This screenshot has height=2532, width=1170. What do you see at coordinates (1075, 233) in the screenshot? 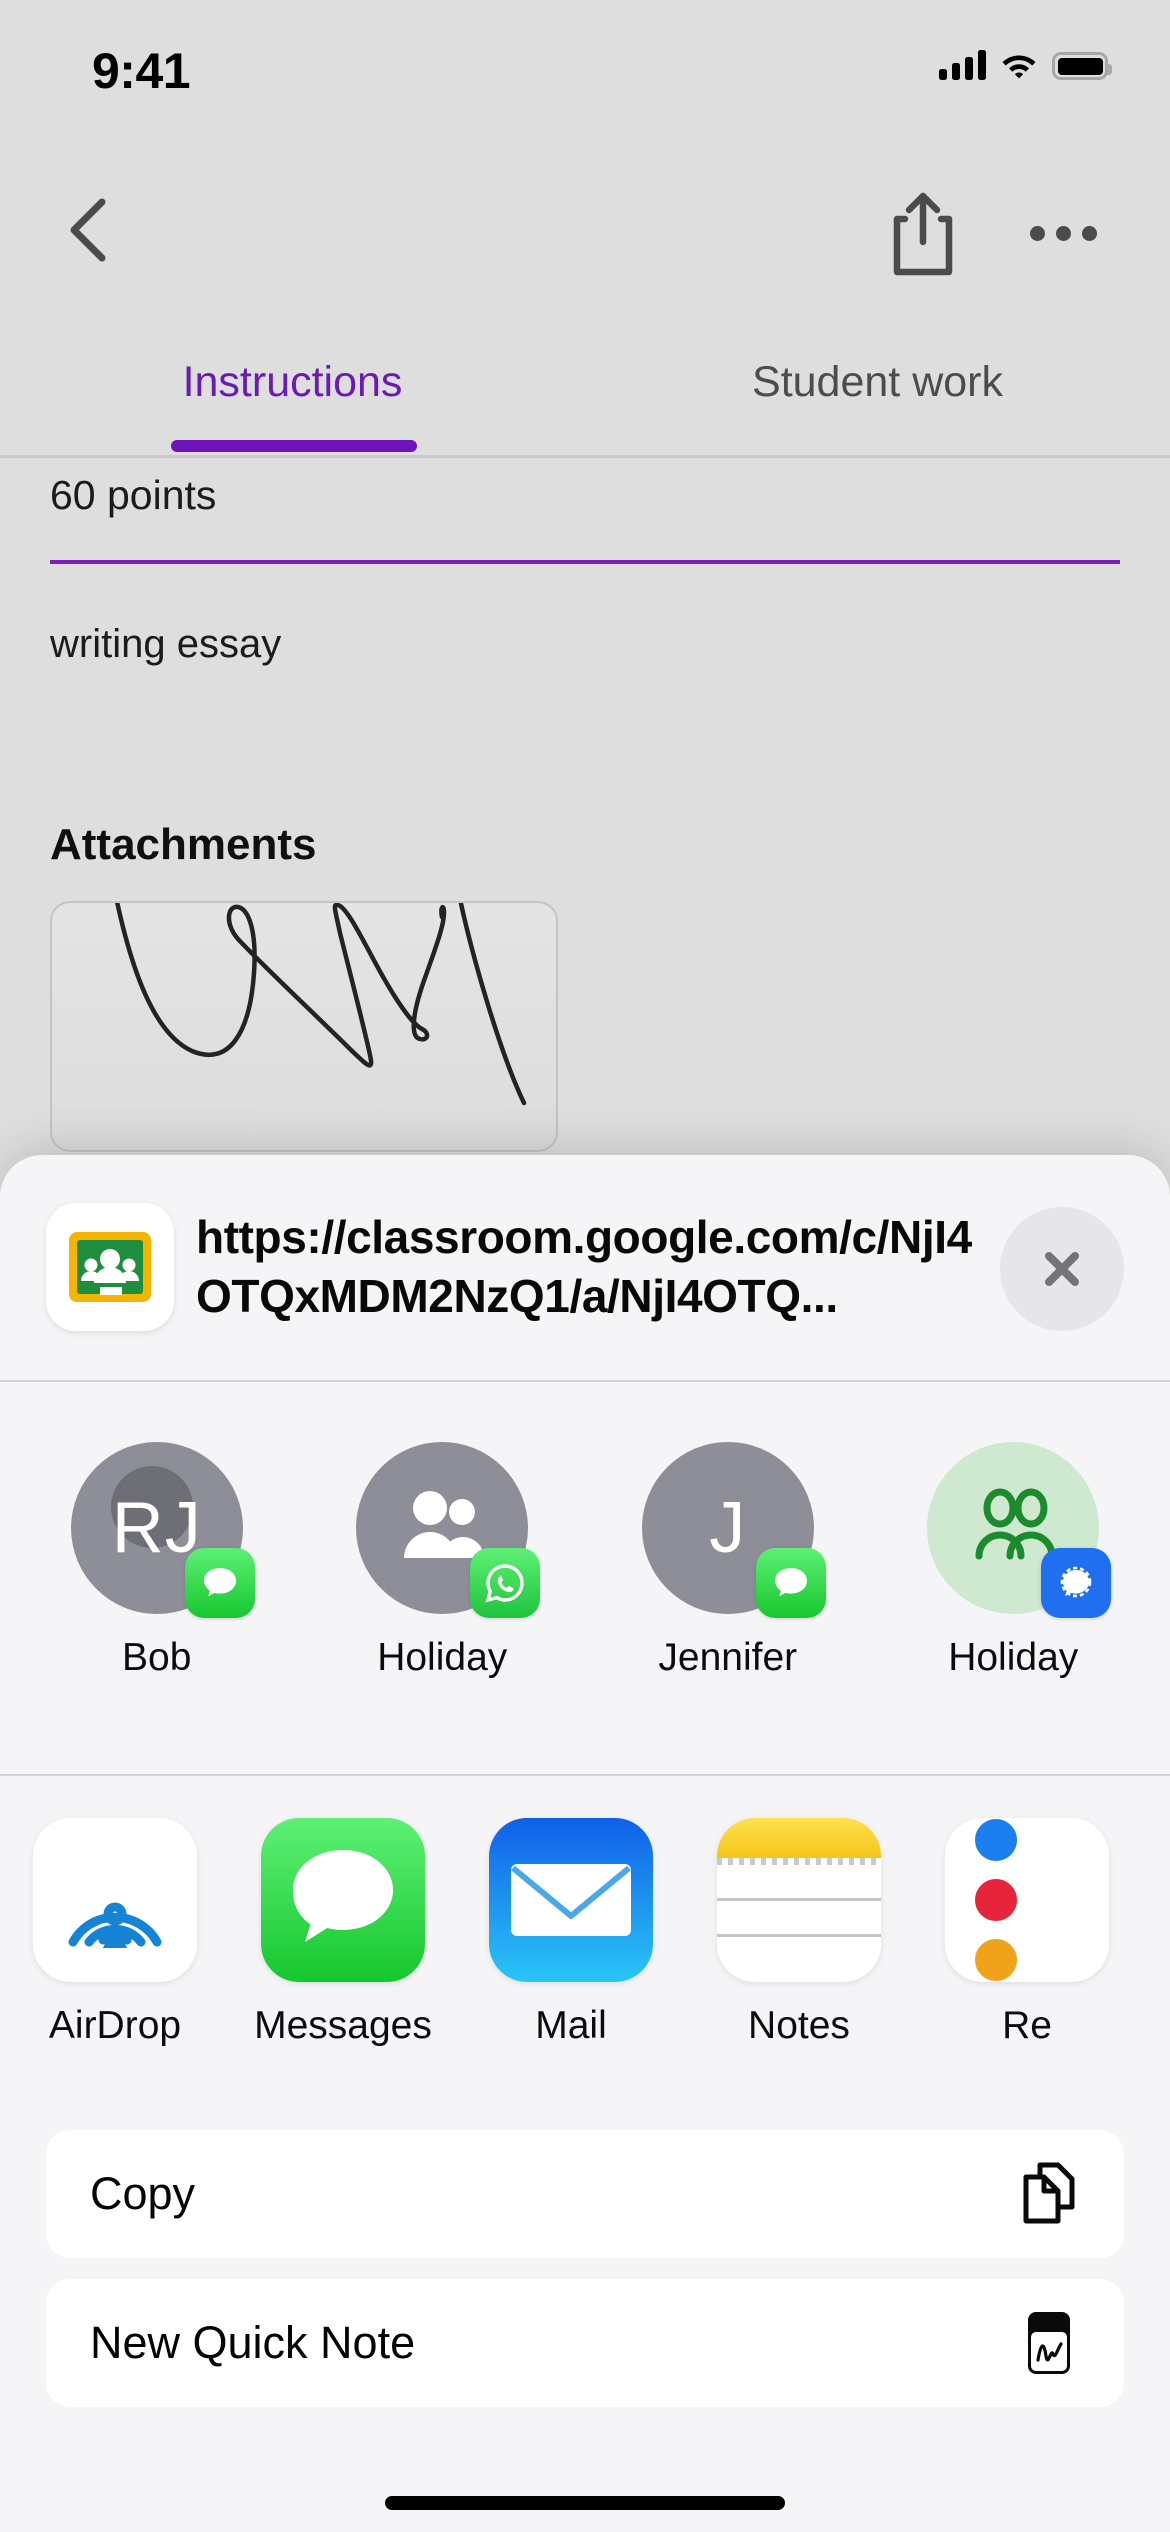
I see `more-horizontal-icon` at bounding box center [1075, 233].